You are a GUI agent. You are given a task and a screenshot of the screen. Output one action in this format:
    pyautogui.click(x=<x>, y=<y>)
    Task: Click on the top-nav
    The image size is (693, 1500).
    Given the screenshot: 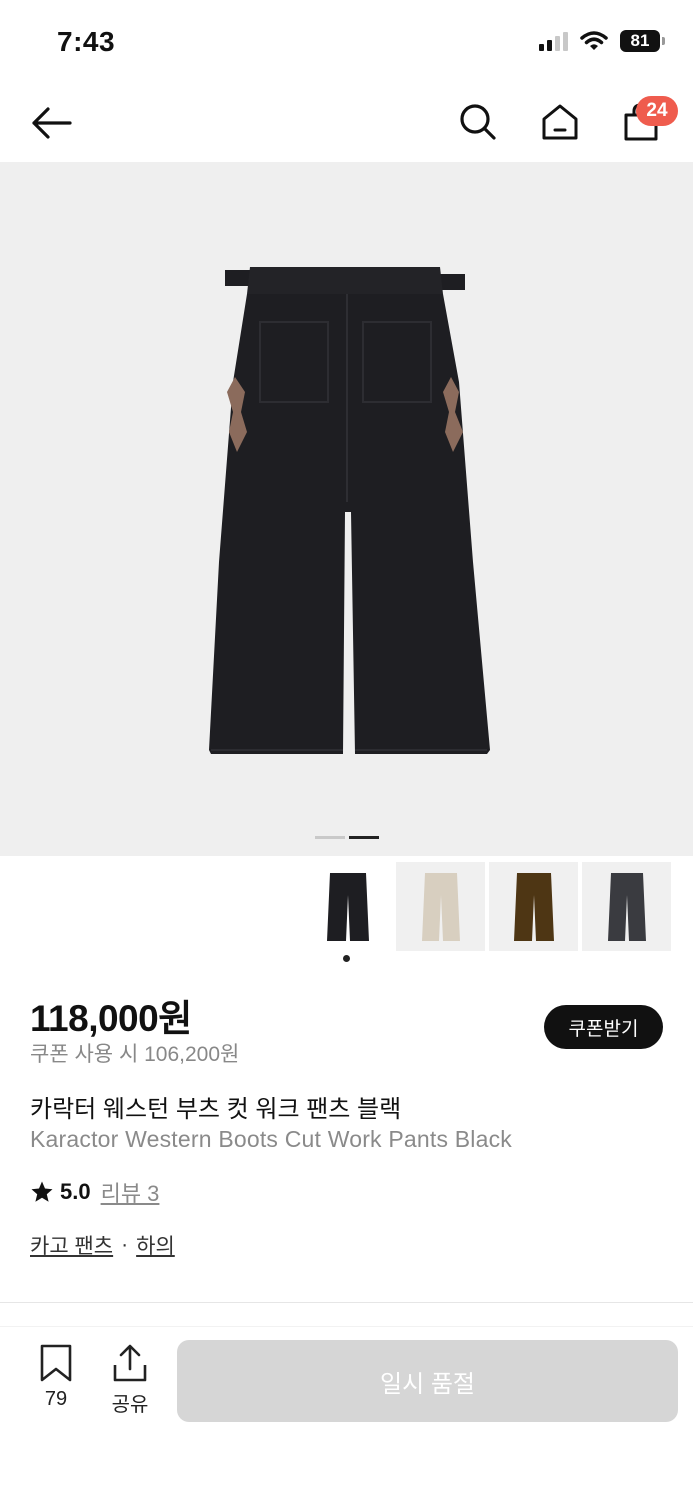 What is the action you would take?
    pyautogui.click(x=346, y=121)
    